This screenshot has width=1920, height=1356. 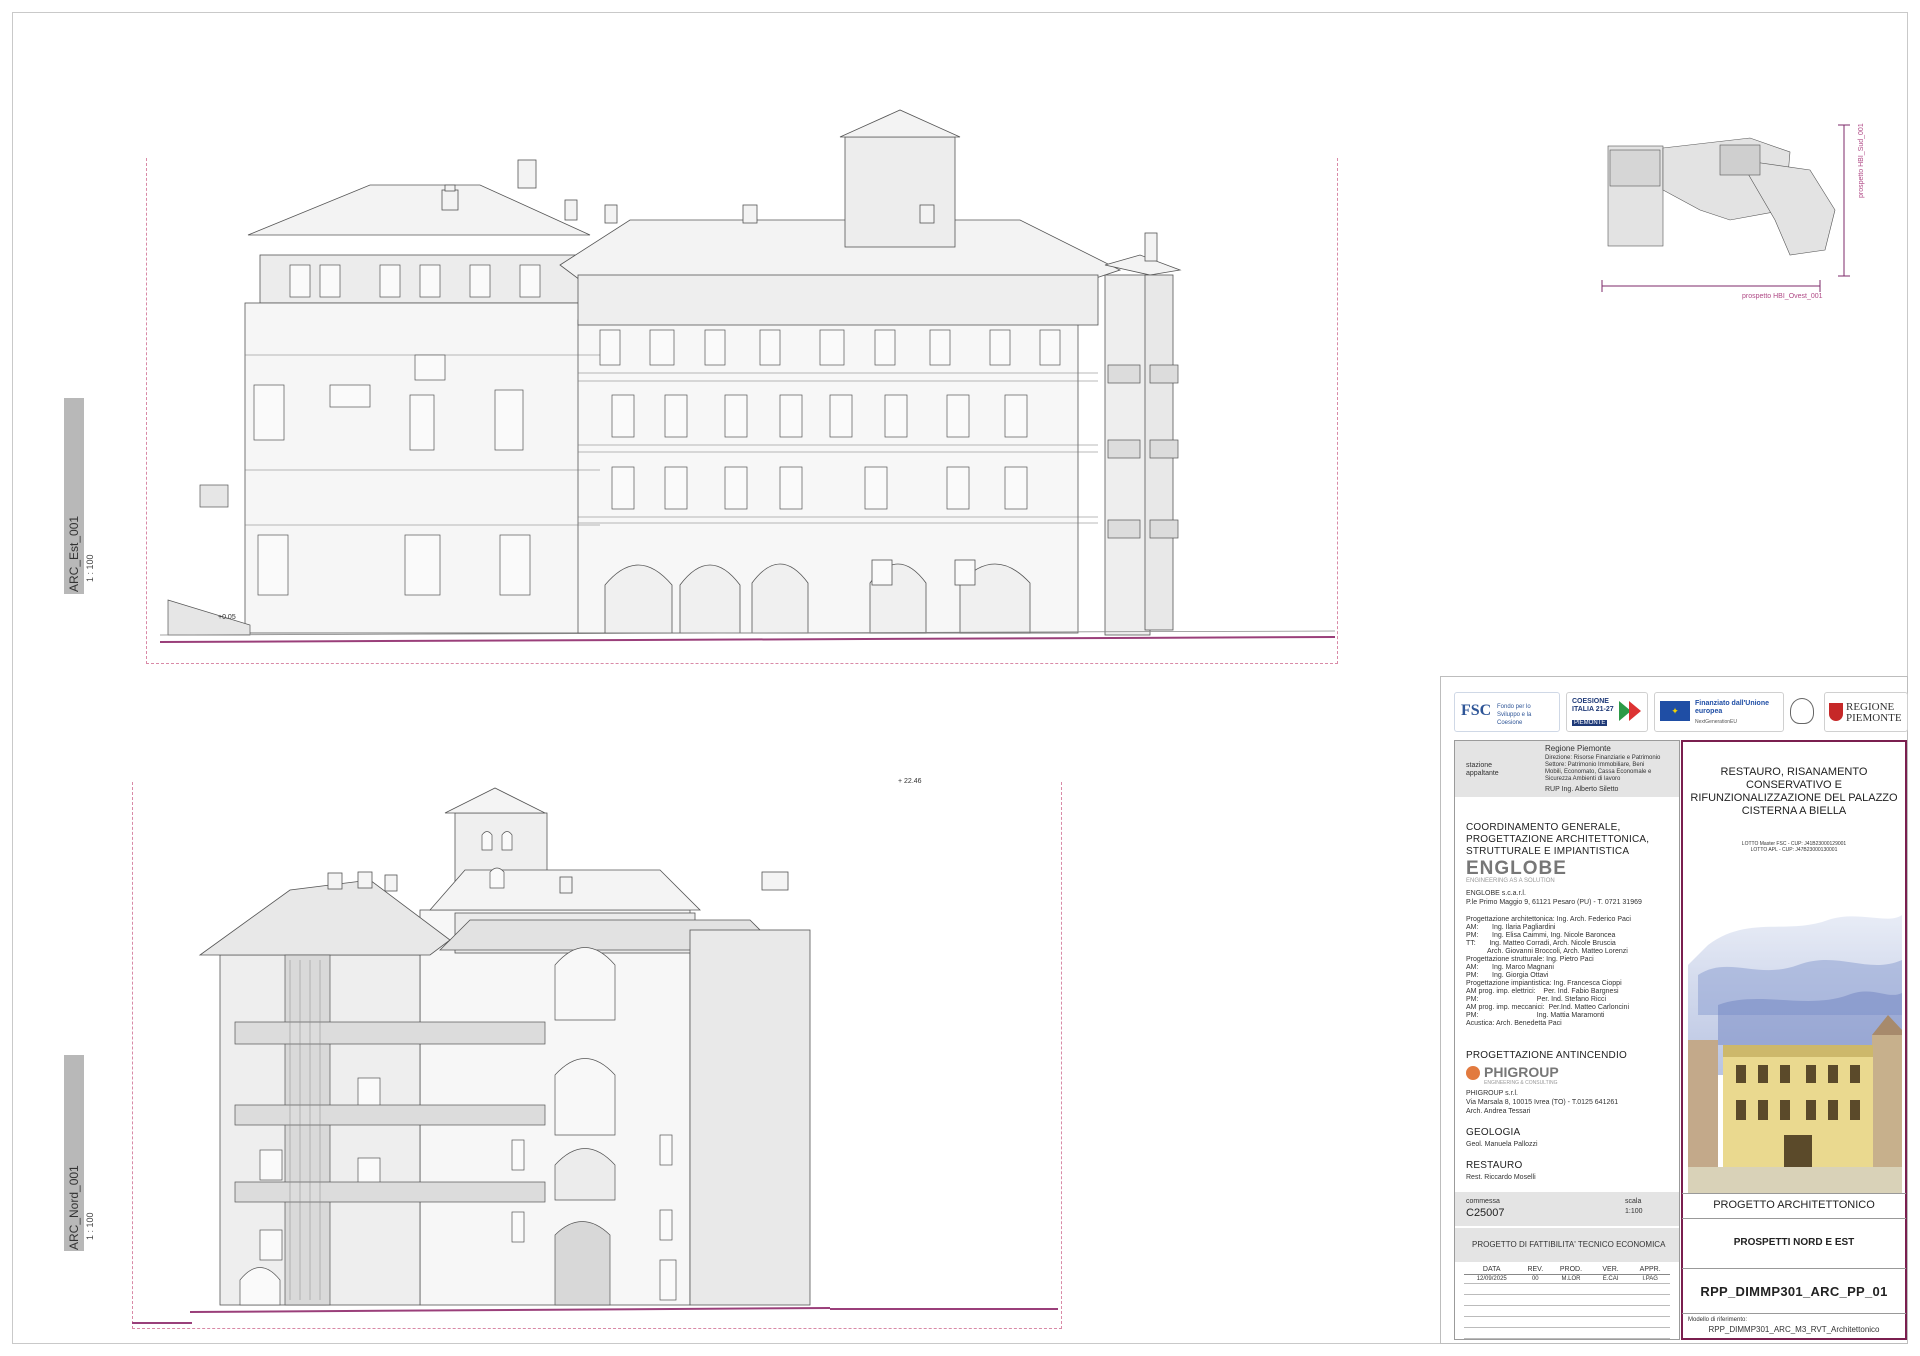 What do you see at coordinates (1496, 893) in the screenshot?
I see `englobe-company: ENGLOBE s.c.a.r.l.` at bounding box center [1496, 893].